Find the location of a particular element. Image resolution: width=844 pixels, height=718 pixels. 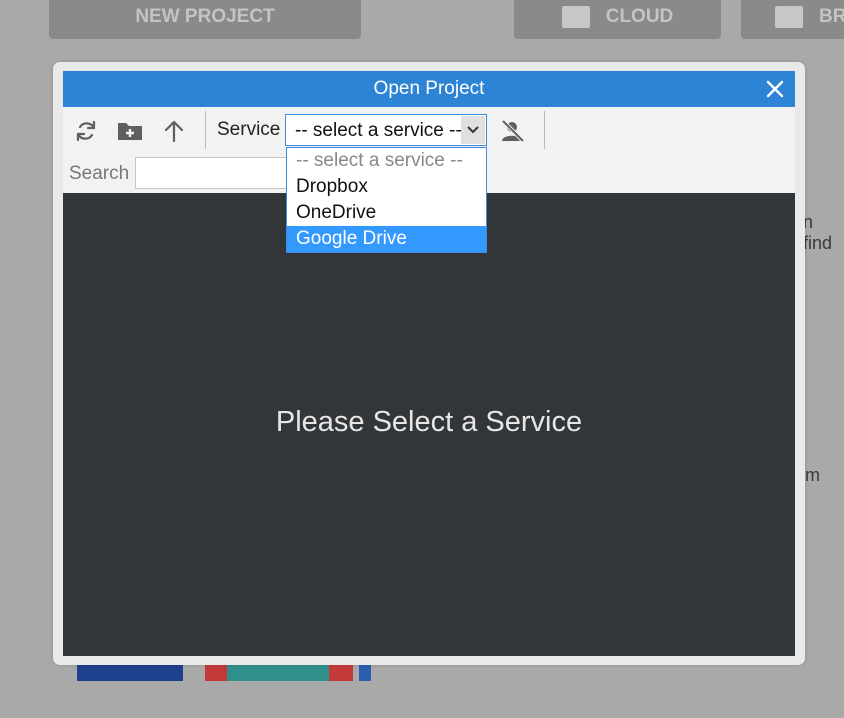

background-text: n find is located at coordinates (818, 232).